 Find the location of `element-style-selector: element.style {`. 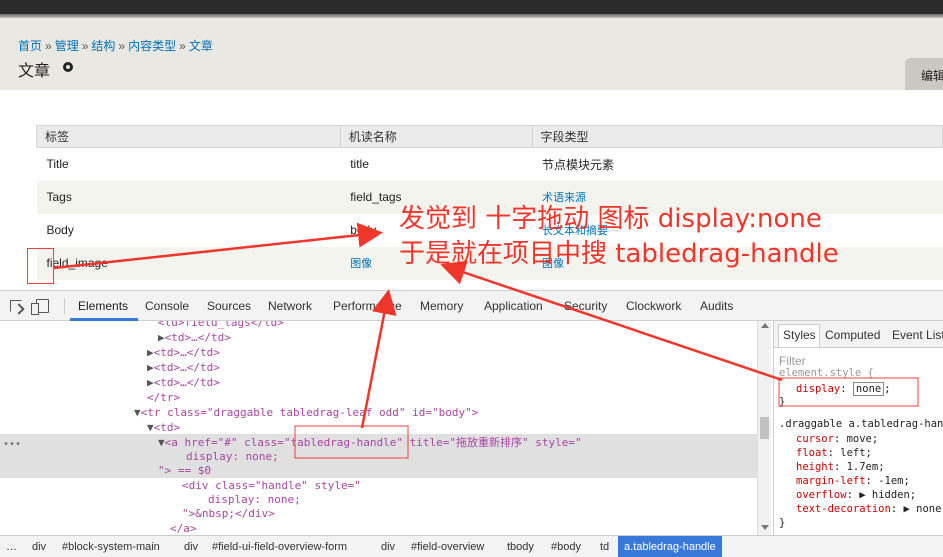

element-style-selector: element.style { is located at coordinates (826, 373).